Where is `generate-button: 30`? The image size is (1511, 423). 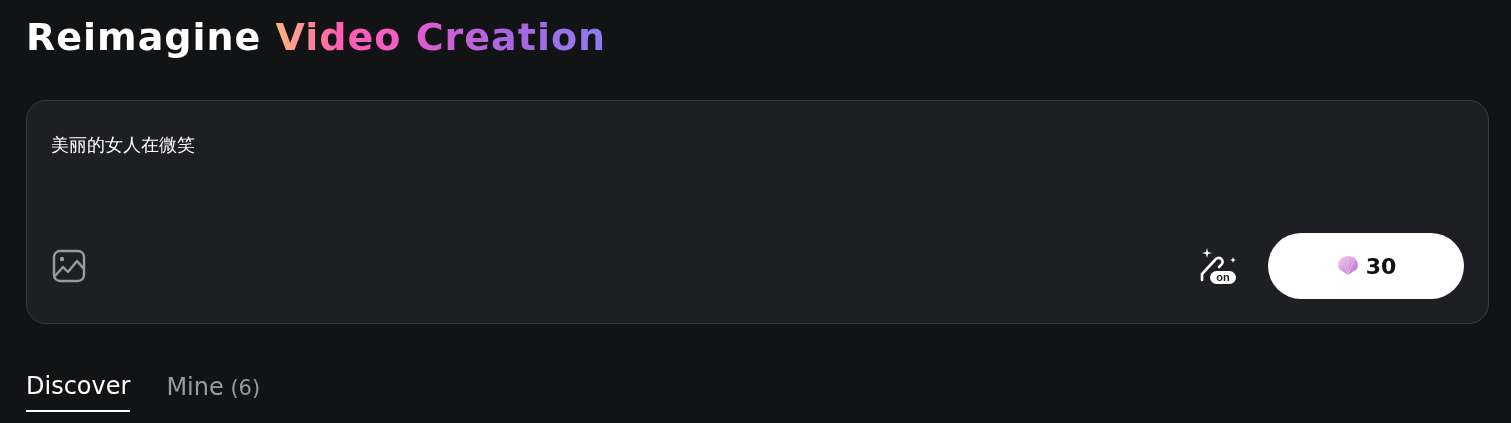 generate-button: 30 is located at coordinates (1366, 266).